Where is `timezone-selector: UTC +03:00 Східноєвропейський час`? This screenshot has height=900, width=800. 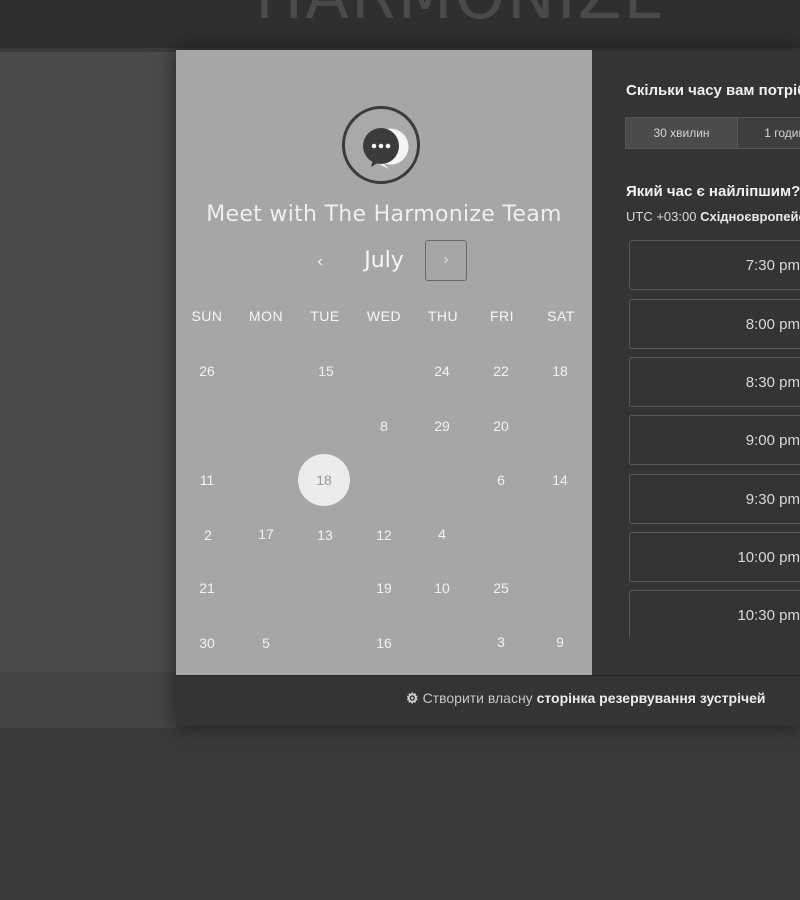 timezone-selector: UTC +03:00 Східноєвропейський час is located at coordinates (713, 216).